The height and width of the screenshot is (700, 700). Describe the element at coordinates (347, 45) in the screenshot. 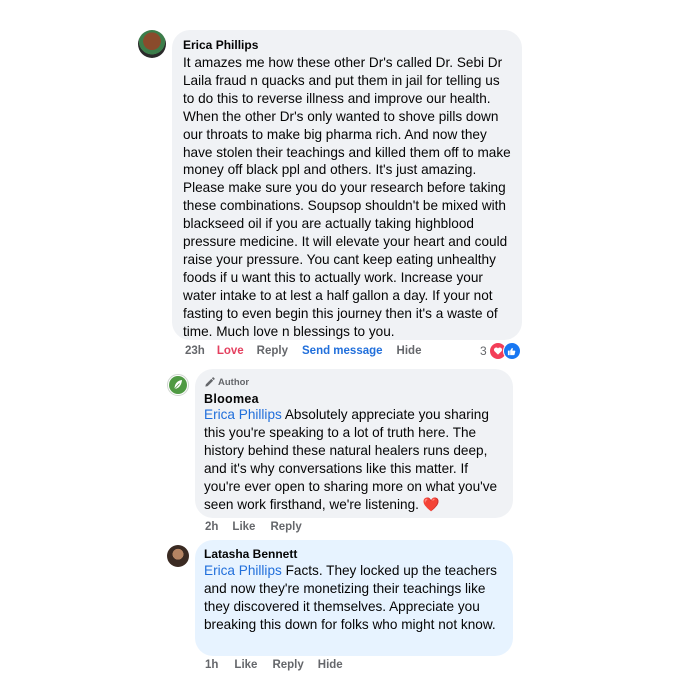

I see `comment-author-name: Erica Phillips` at that location.